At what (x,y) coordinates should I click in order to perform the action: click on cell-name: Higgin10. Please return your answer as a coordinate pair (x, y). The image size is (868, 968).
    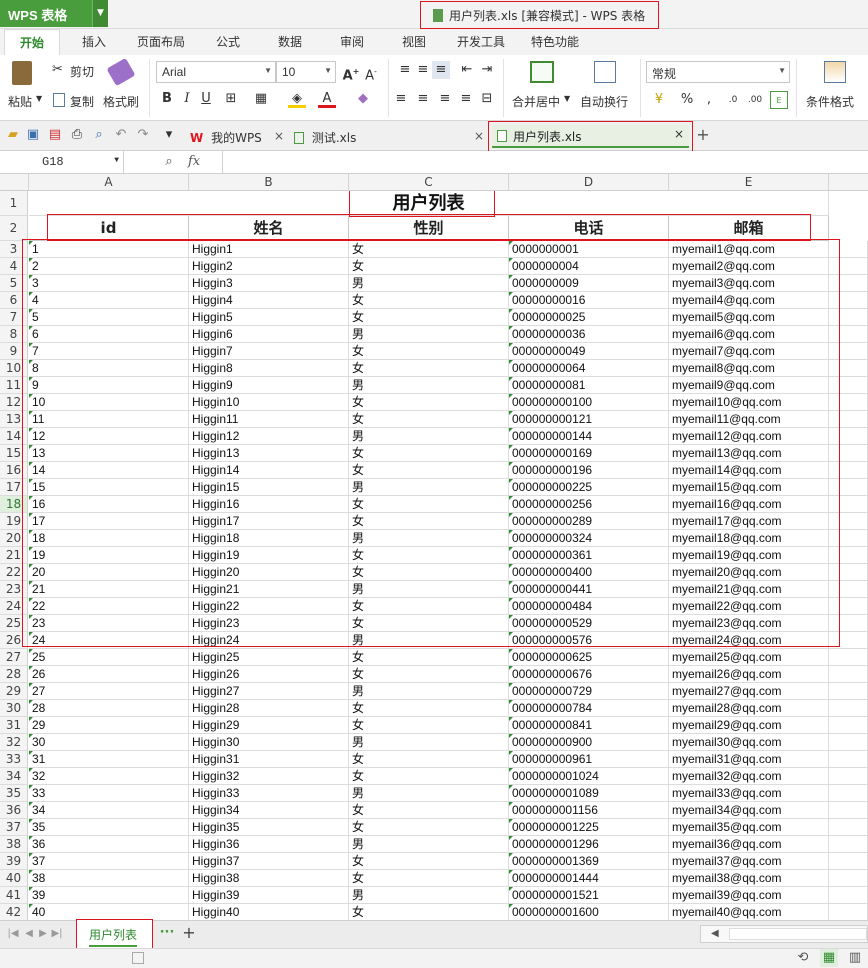
    Looking at the image, I should click on (269, 402).